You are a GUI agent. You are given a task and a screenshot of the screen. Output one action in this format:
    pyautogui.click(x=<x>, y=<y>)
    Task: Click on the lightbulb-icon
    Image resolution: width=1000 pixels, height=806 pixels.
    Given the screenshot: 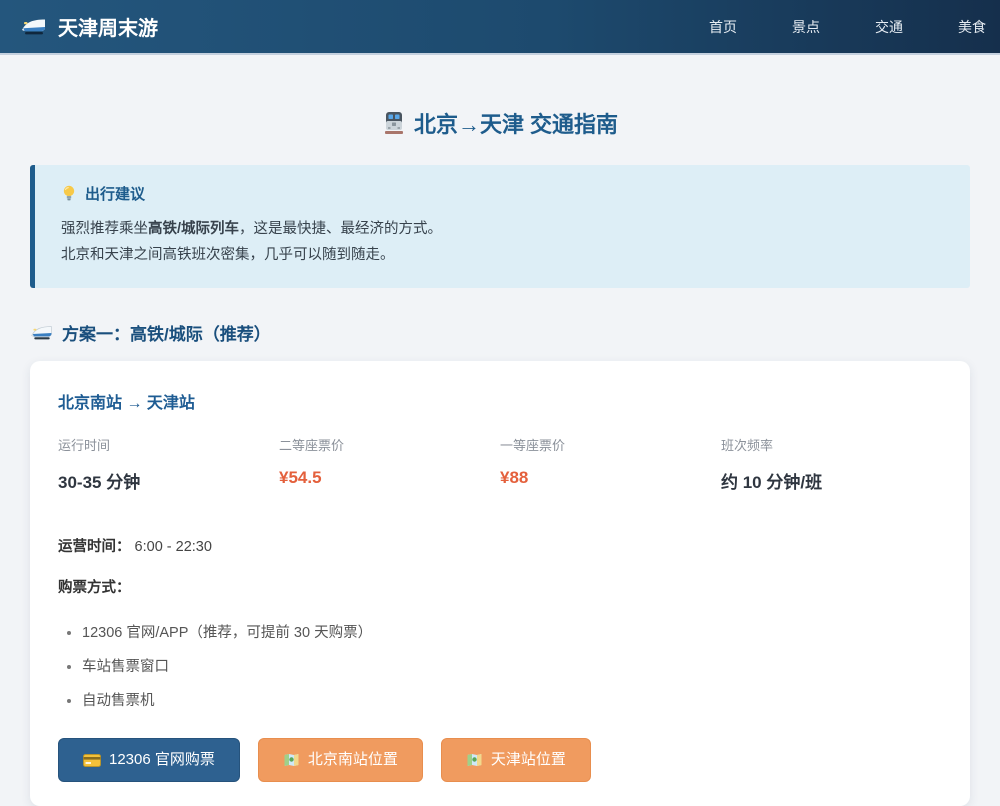 What is the action you would take?
    pyautogui.click(x=69, y=193)
    